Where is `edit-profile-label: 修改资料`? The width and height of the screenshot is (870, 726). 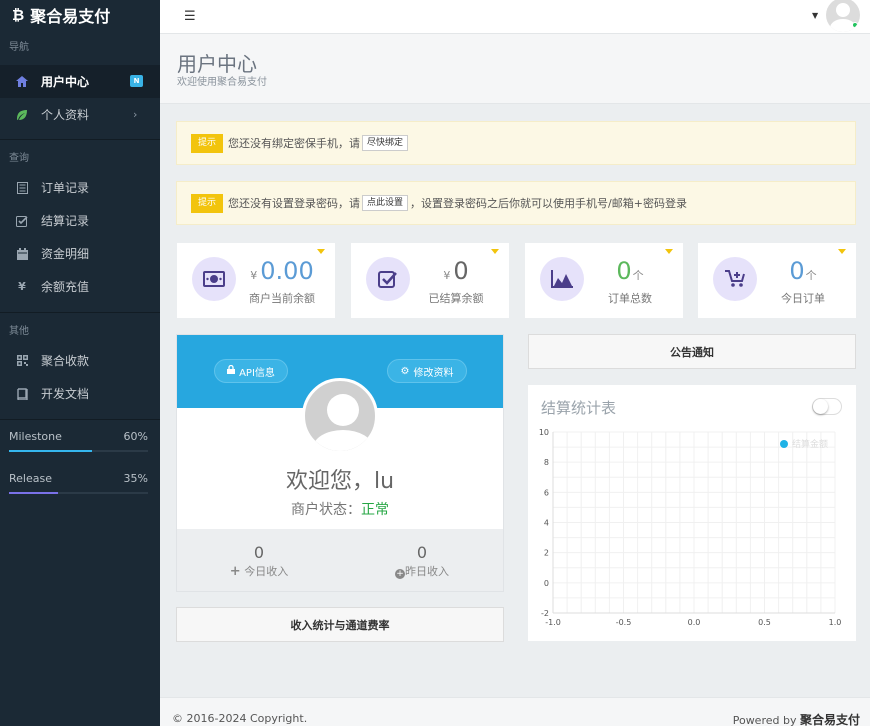 edit-profile-label: 修改资料 is located at coordinates (433, 373).